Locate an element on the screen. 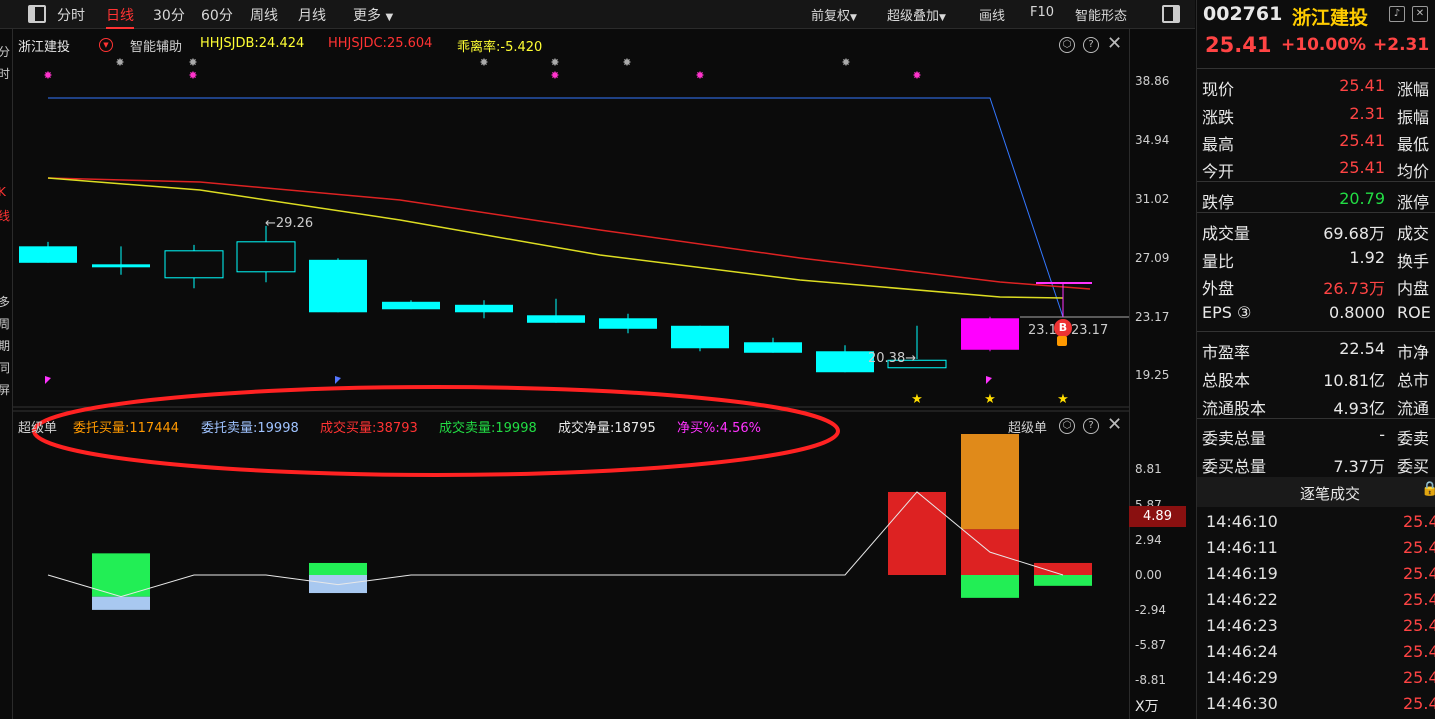  sub-y-tick: -2.94 is located at coordinates (1151, 610).